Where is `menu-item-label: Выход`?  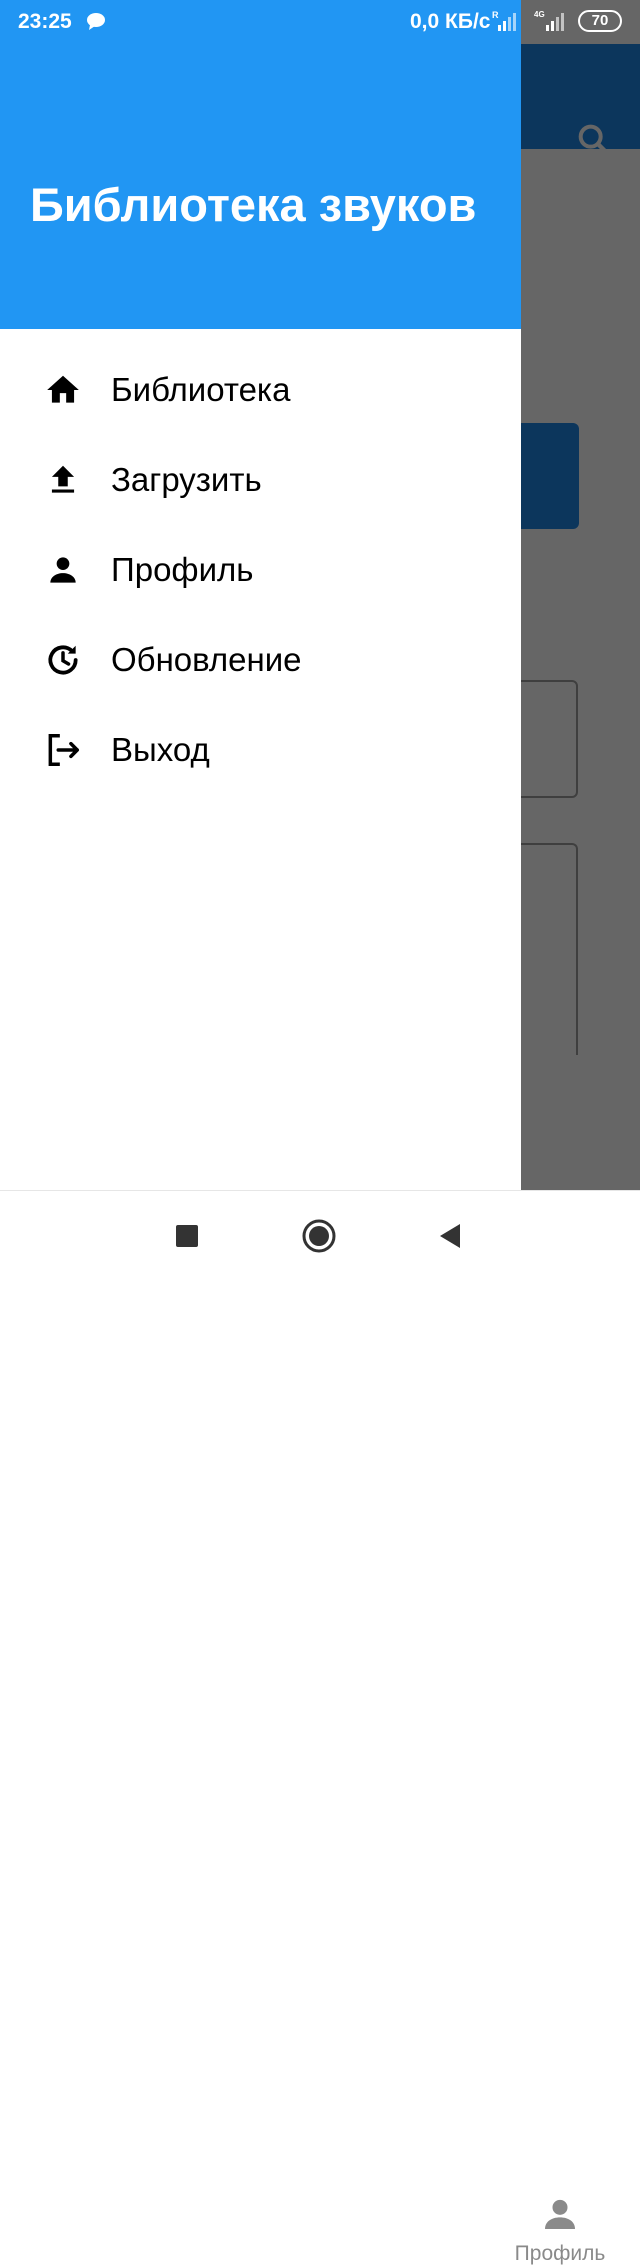 menu-item-label: Выход is located at coordinates (160, 749).